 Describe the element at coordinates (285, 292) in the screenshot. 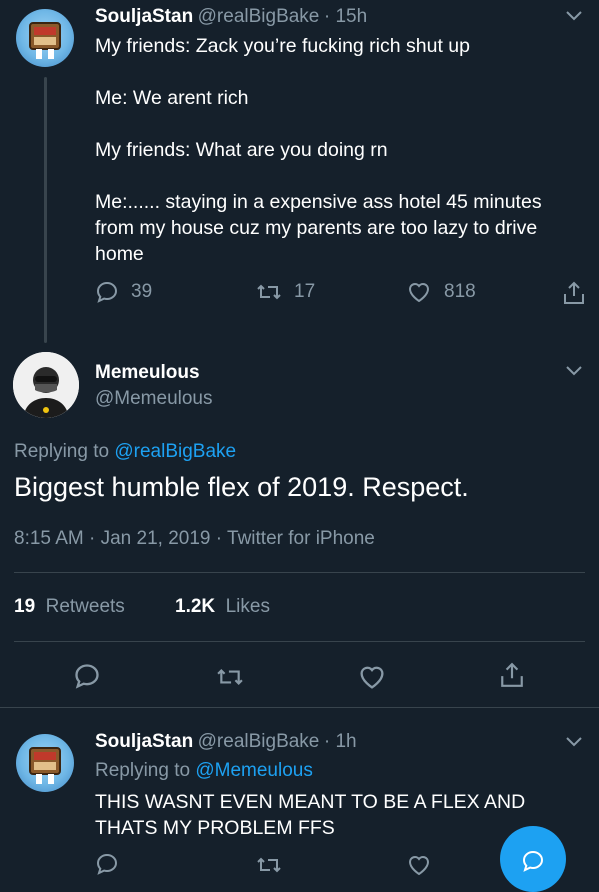

I see `retweet-button: 17` at that location.